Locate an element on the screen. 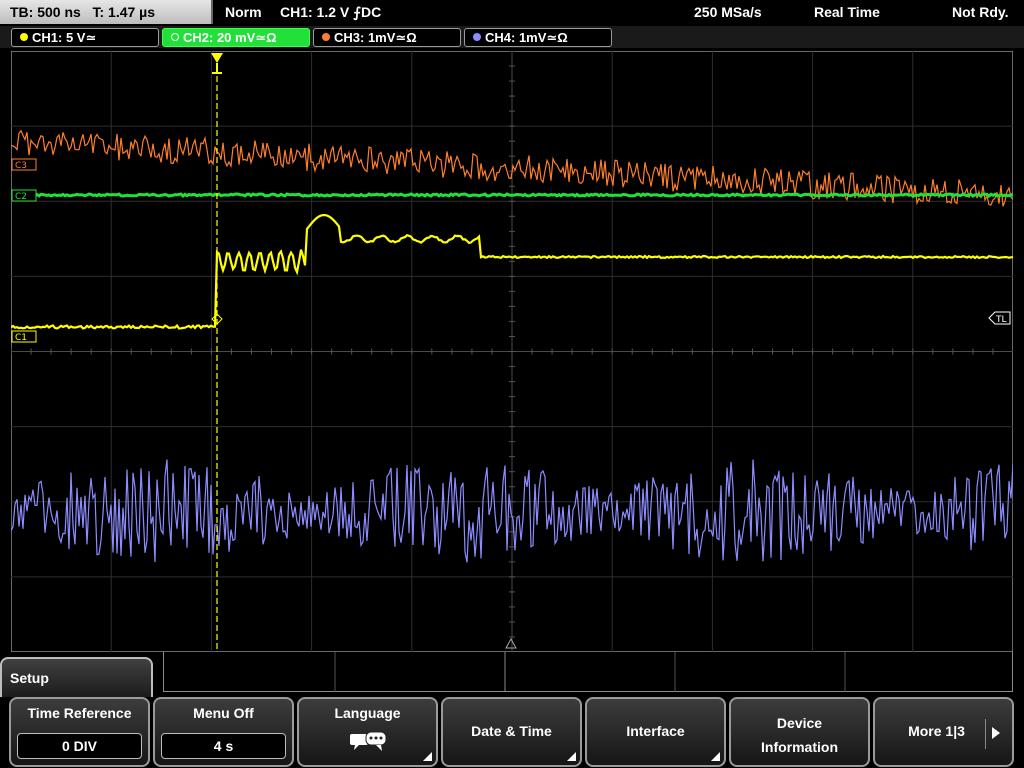 This screenshot has width=1024, height=768. softkey-label: Date & Time is located at coordinates (511, 731).